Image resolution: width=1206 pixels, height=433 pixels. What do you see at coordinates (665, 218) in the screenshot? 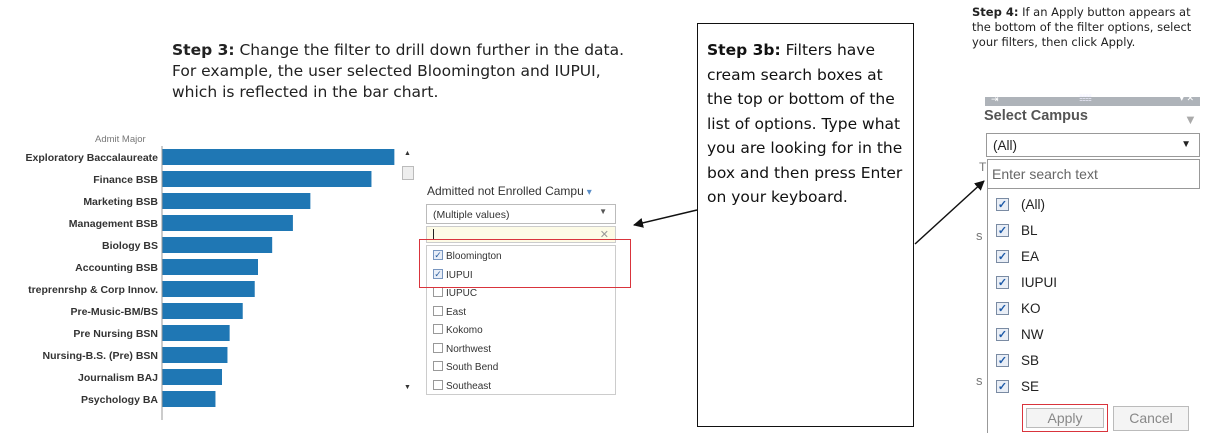
I see `arrow-to-search-box` at bounding box center [665, 218].